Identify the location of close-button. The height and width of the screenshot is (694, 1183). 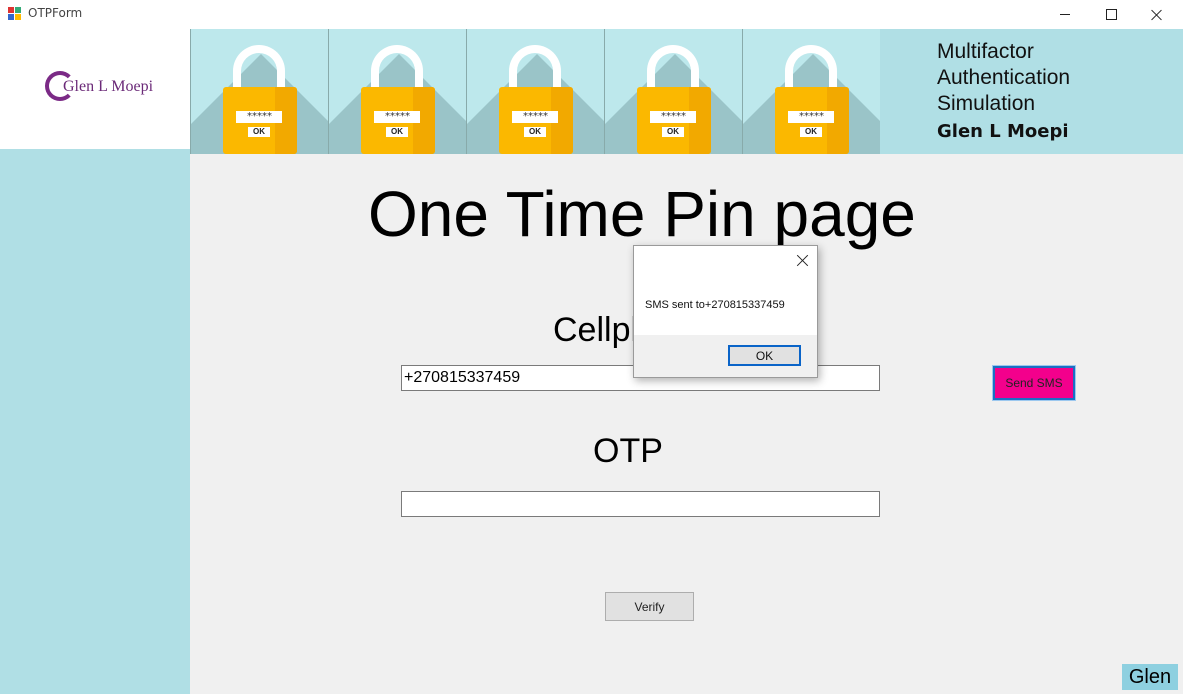
(1157, 14).